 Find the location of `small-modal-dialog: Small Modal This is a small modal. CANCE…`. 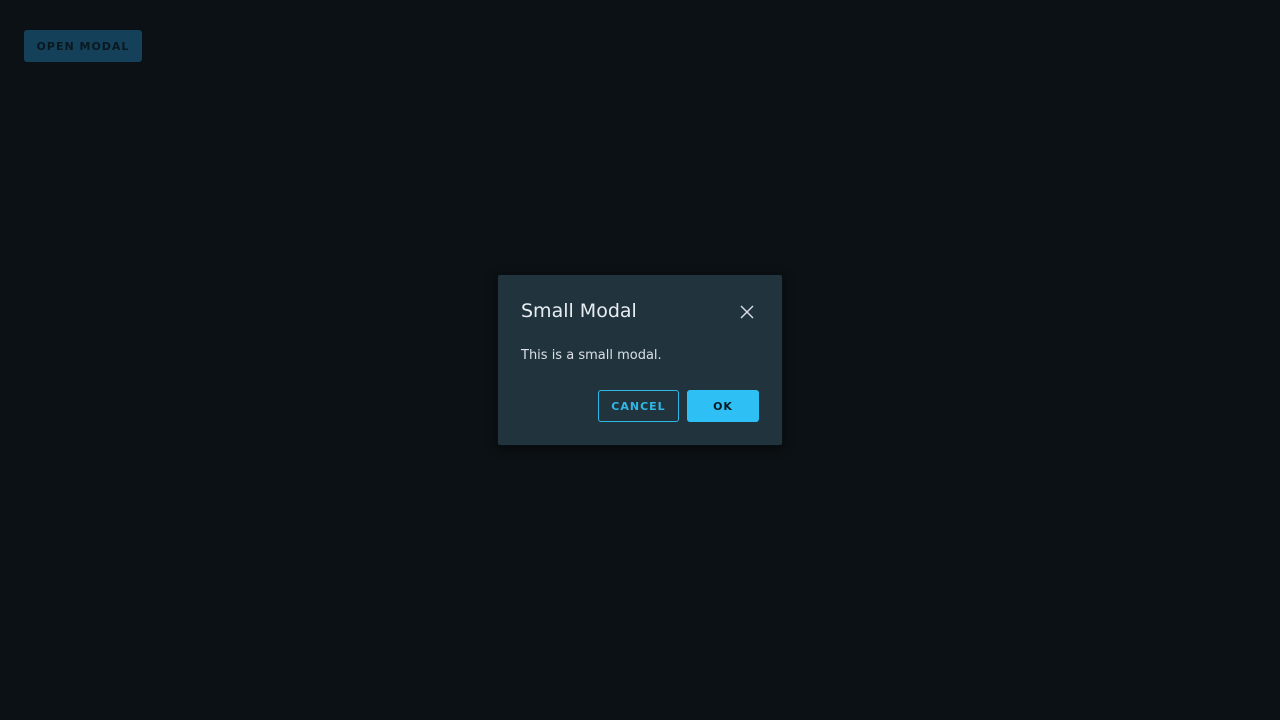

small-modal-dialog: Small Modal This is a small modal. CANCE… is located at coordinates (640, 360).